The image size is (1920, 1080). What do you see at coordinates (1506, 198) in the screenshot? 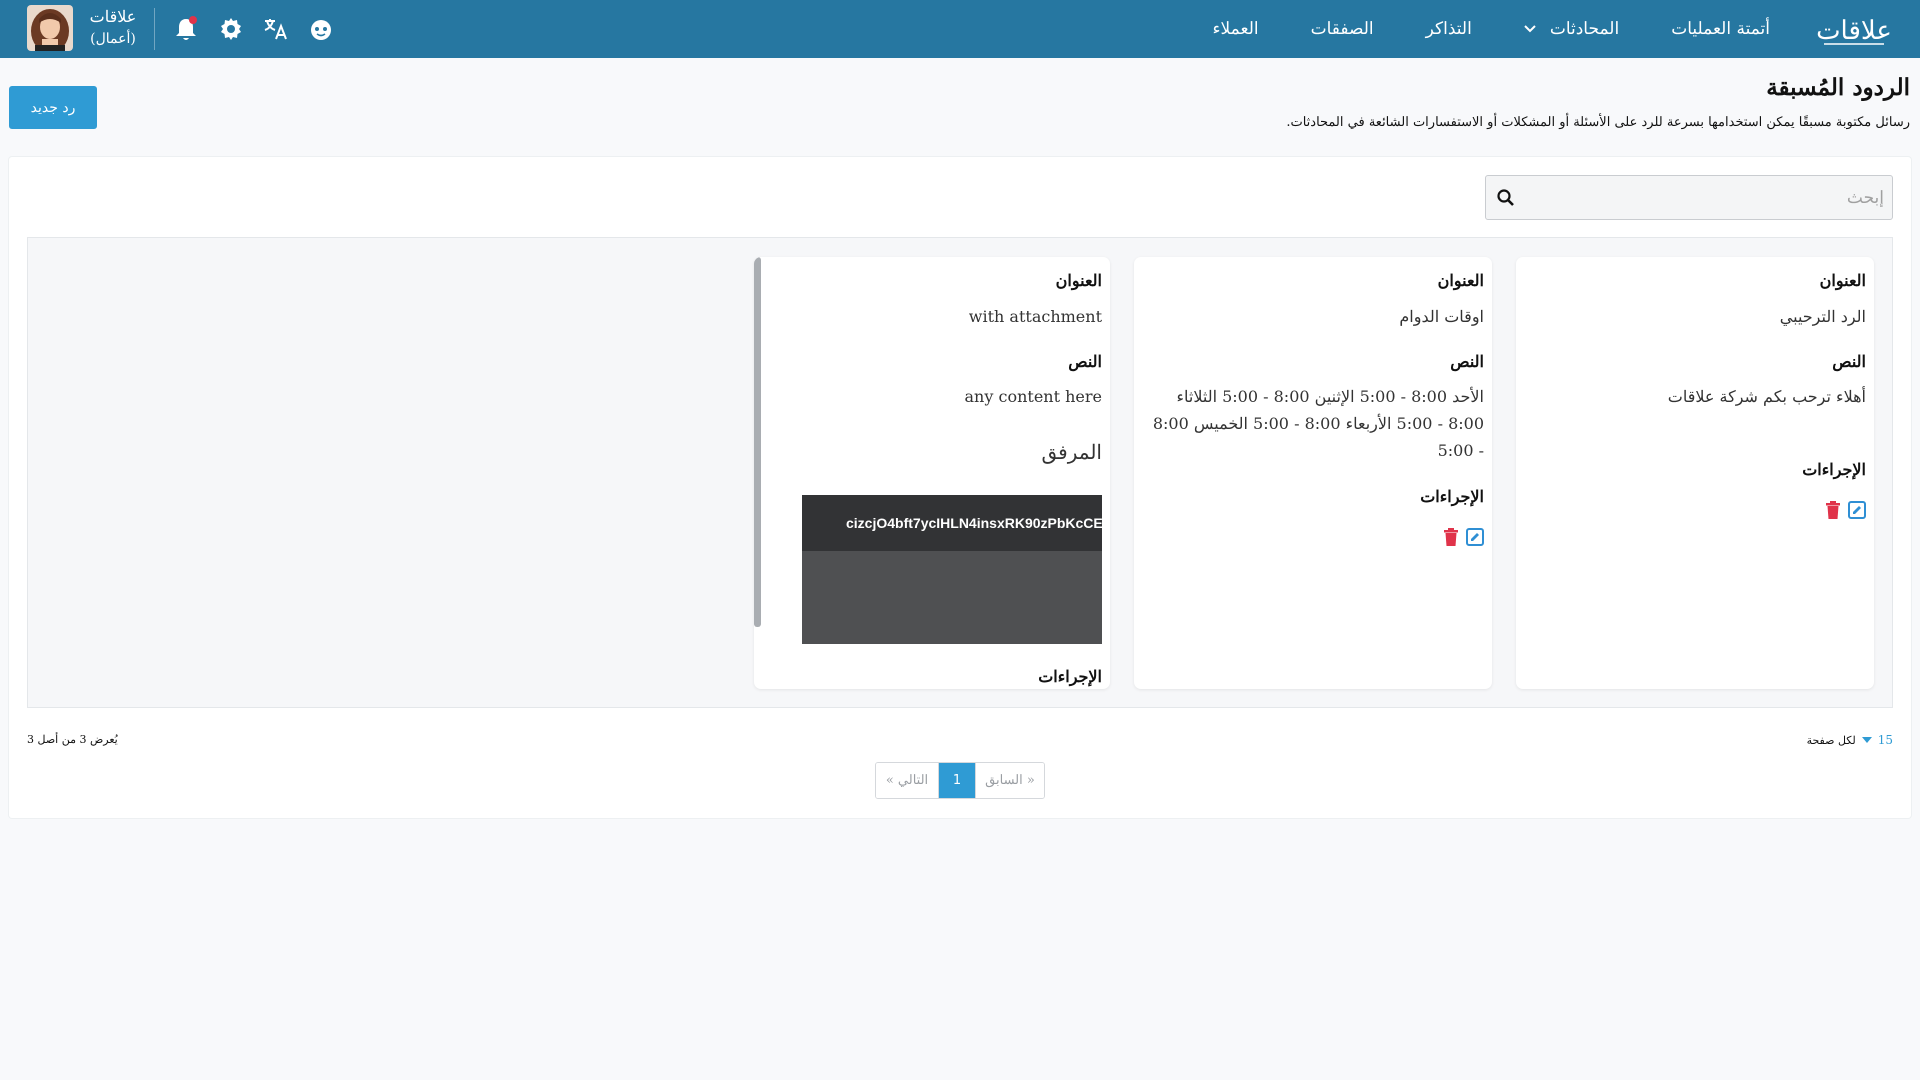
I see `search-icon` at bounding box center [1506, 198].